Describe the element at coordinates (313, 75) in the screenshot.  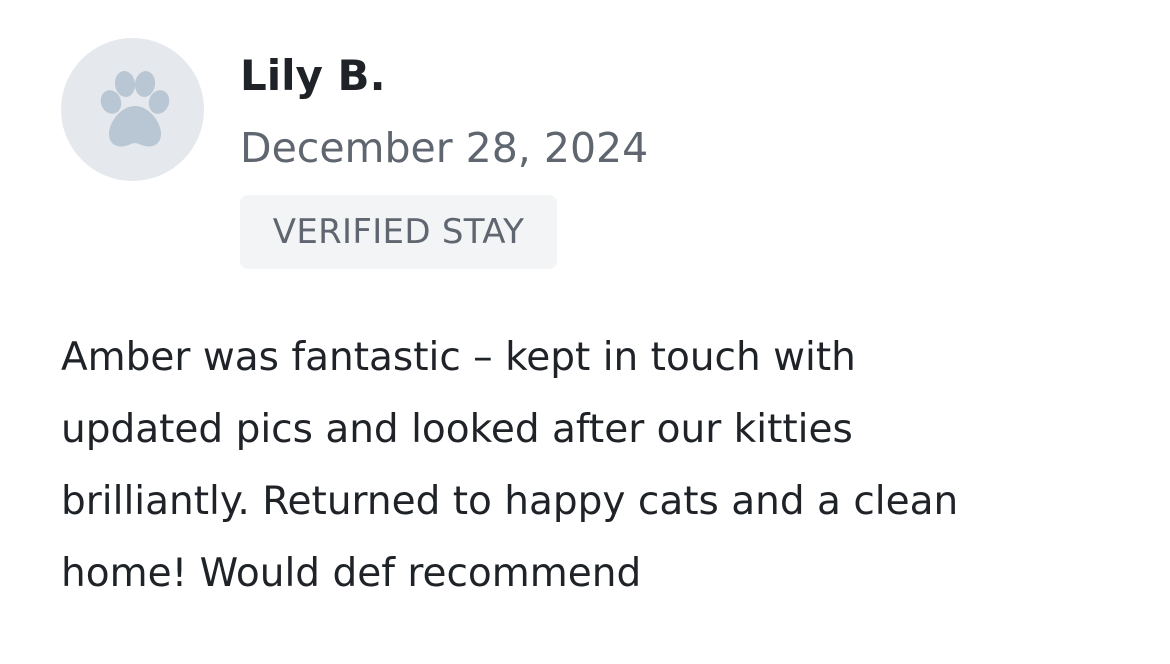
I see `reviewer-name: Lily B.` at that location.